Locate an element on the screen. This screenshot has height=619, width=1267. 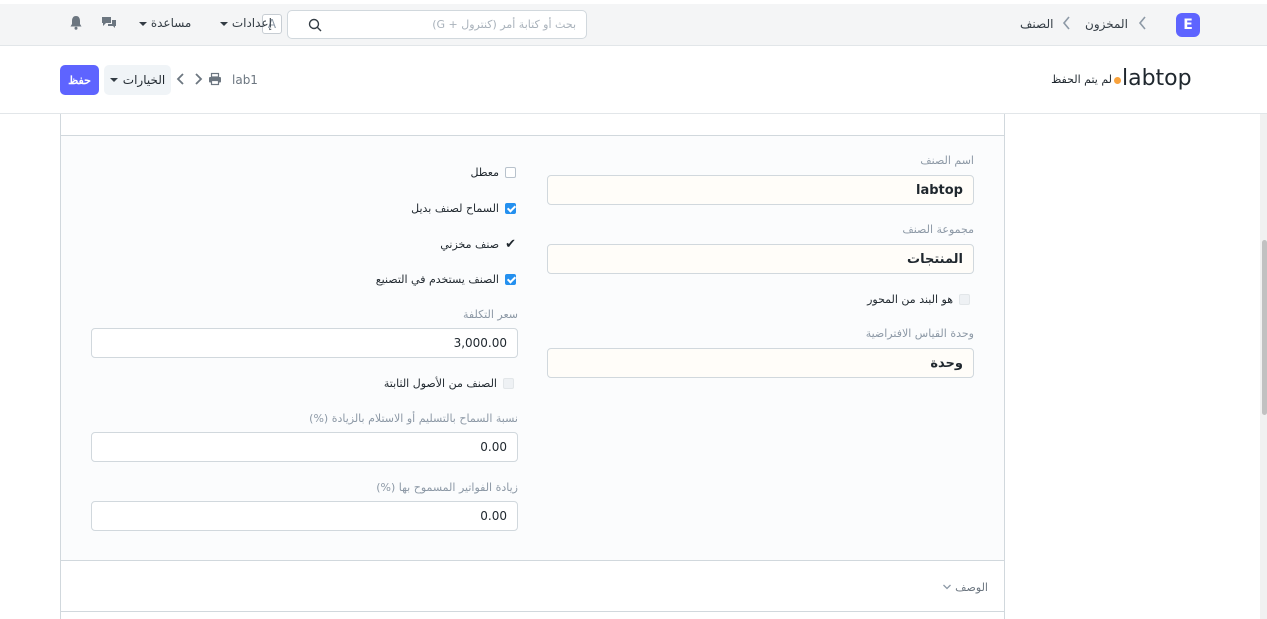
next-doc-icon is located at coordinates (198, 79).